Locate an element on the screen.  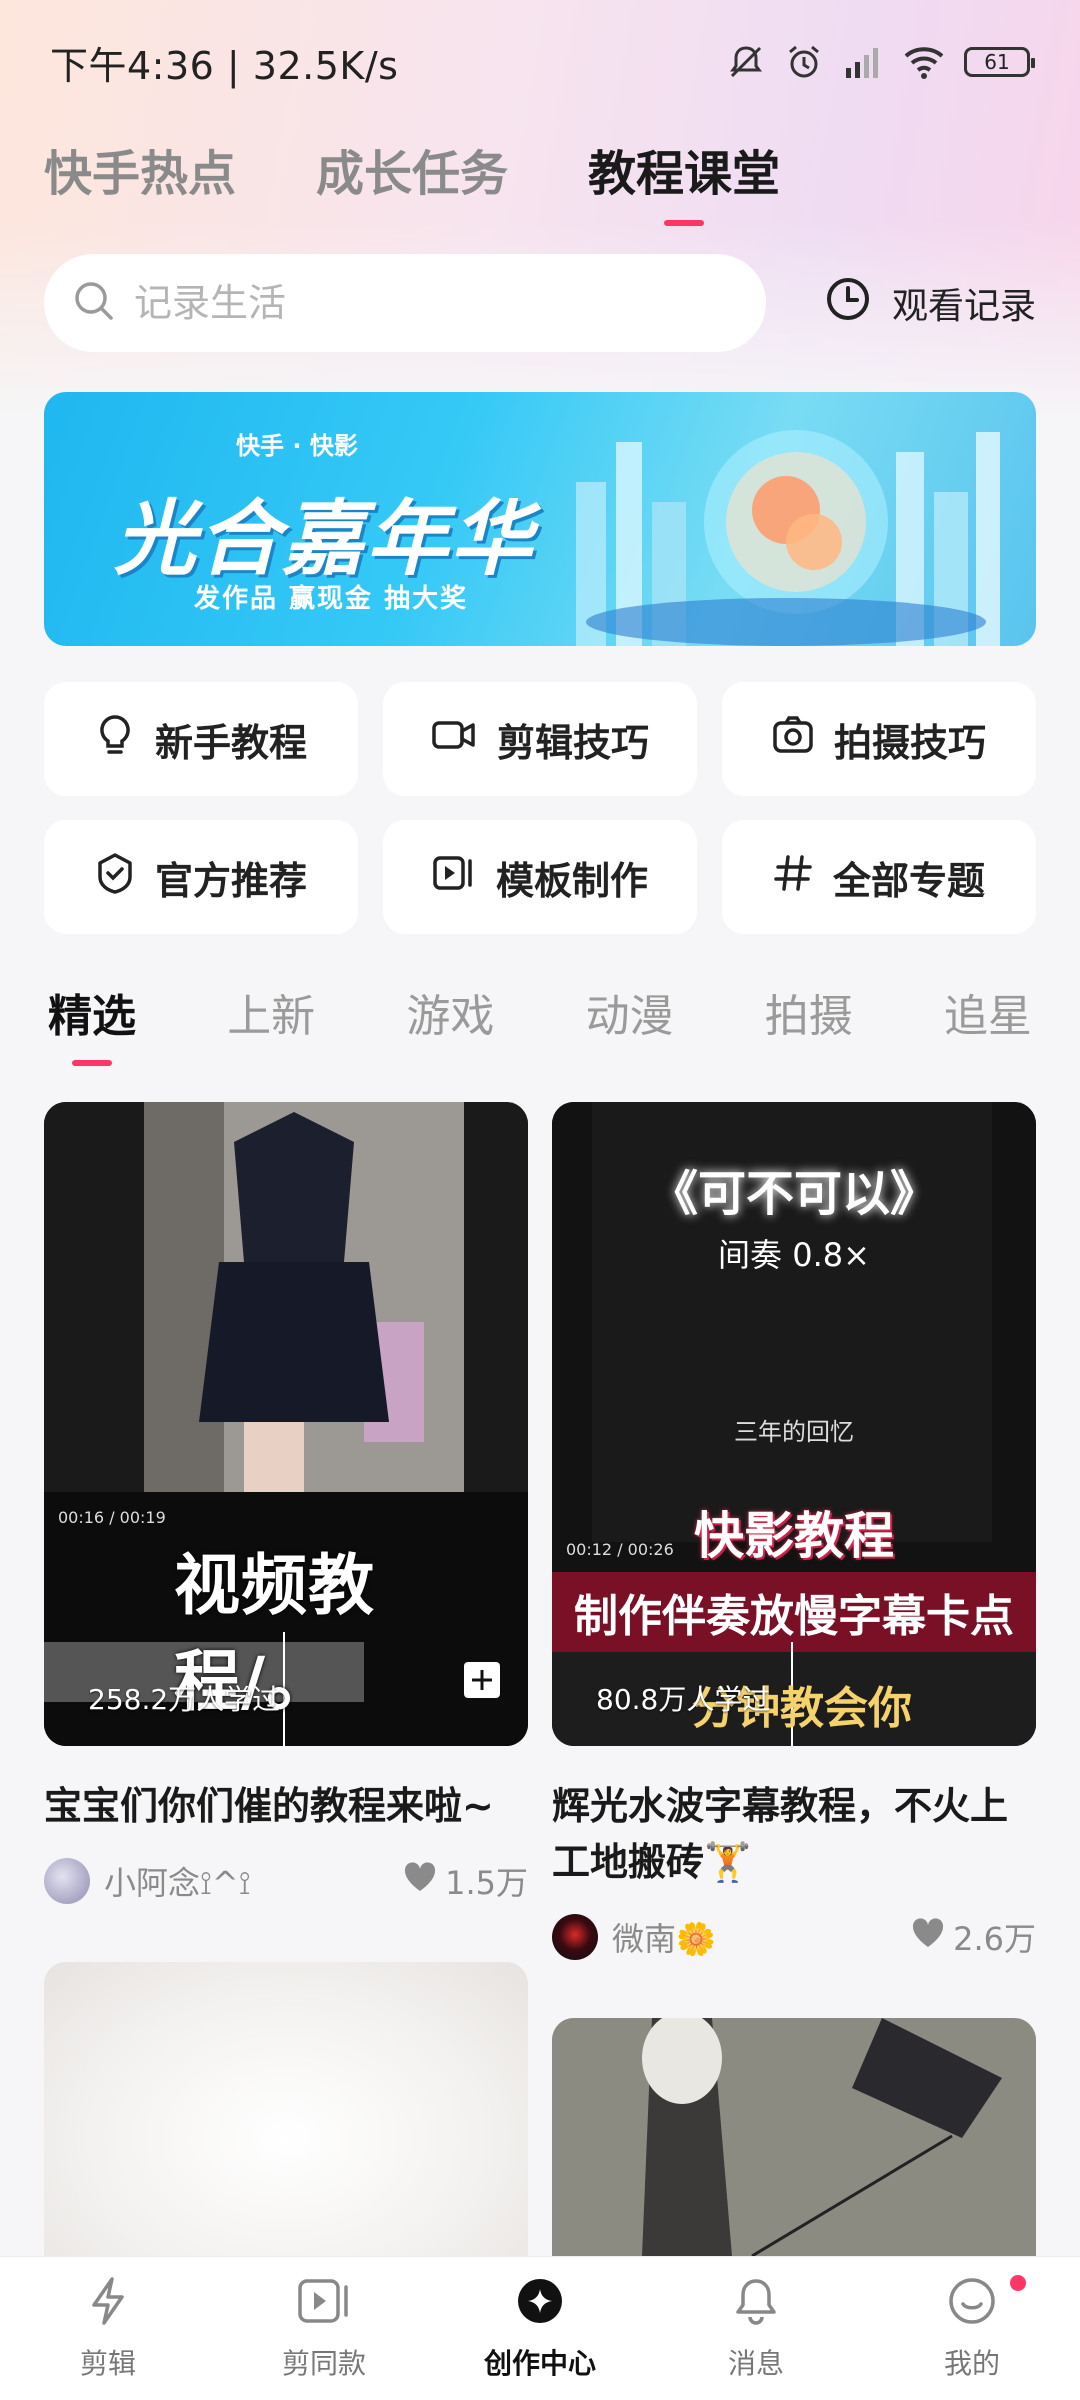
tab-growth-tasks: 成长任务 is located at coordinates (412, 164).